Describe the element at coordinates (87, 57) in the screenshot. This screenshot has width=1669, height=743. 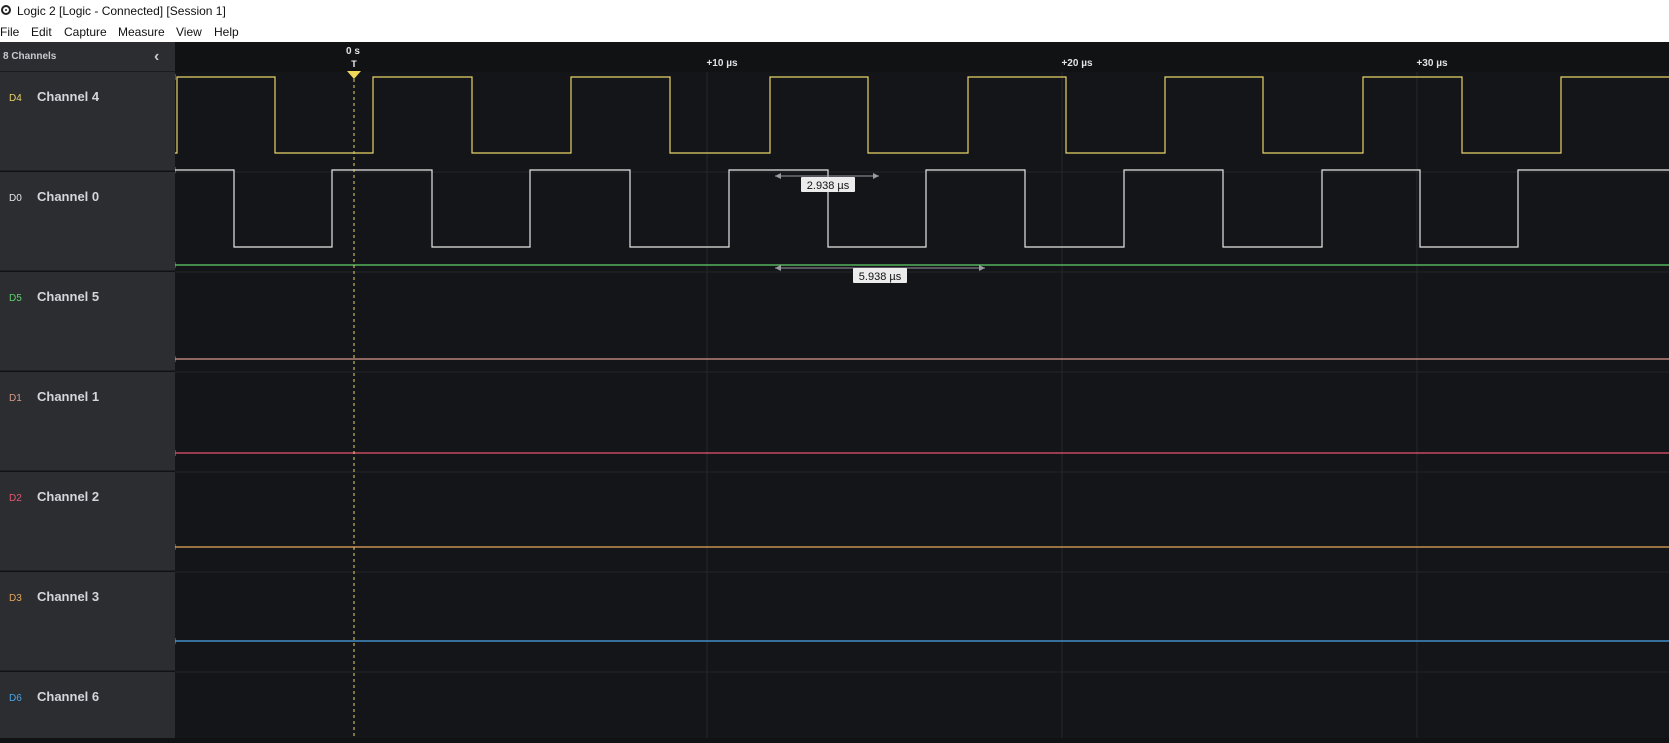
I see `channels-header: 8 Channels ‹` at that location.